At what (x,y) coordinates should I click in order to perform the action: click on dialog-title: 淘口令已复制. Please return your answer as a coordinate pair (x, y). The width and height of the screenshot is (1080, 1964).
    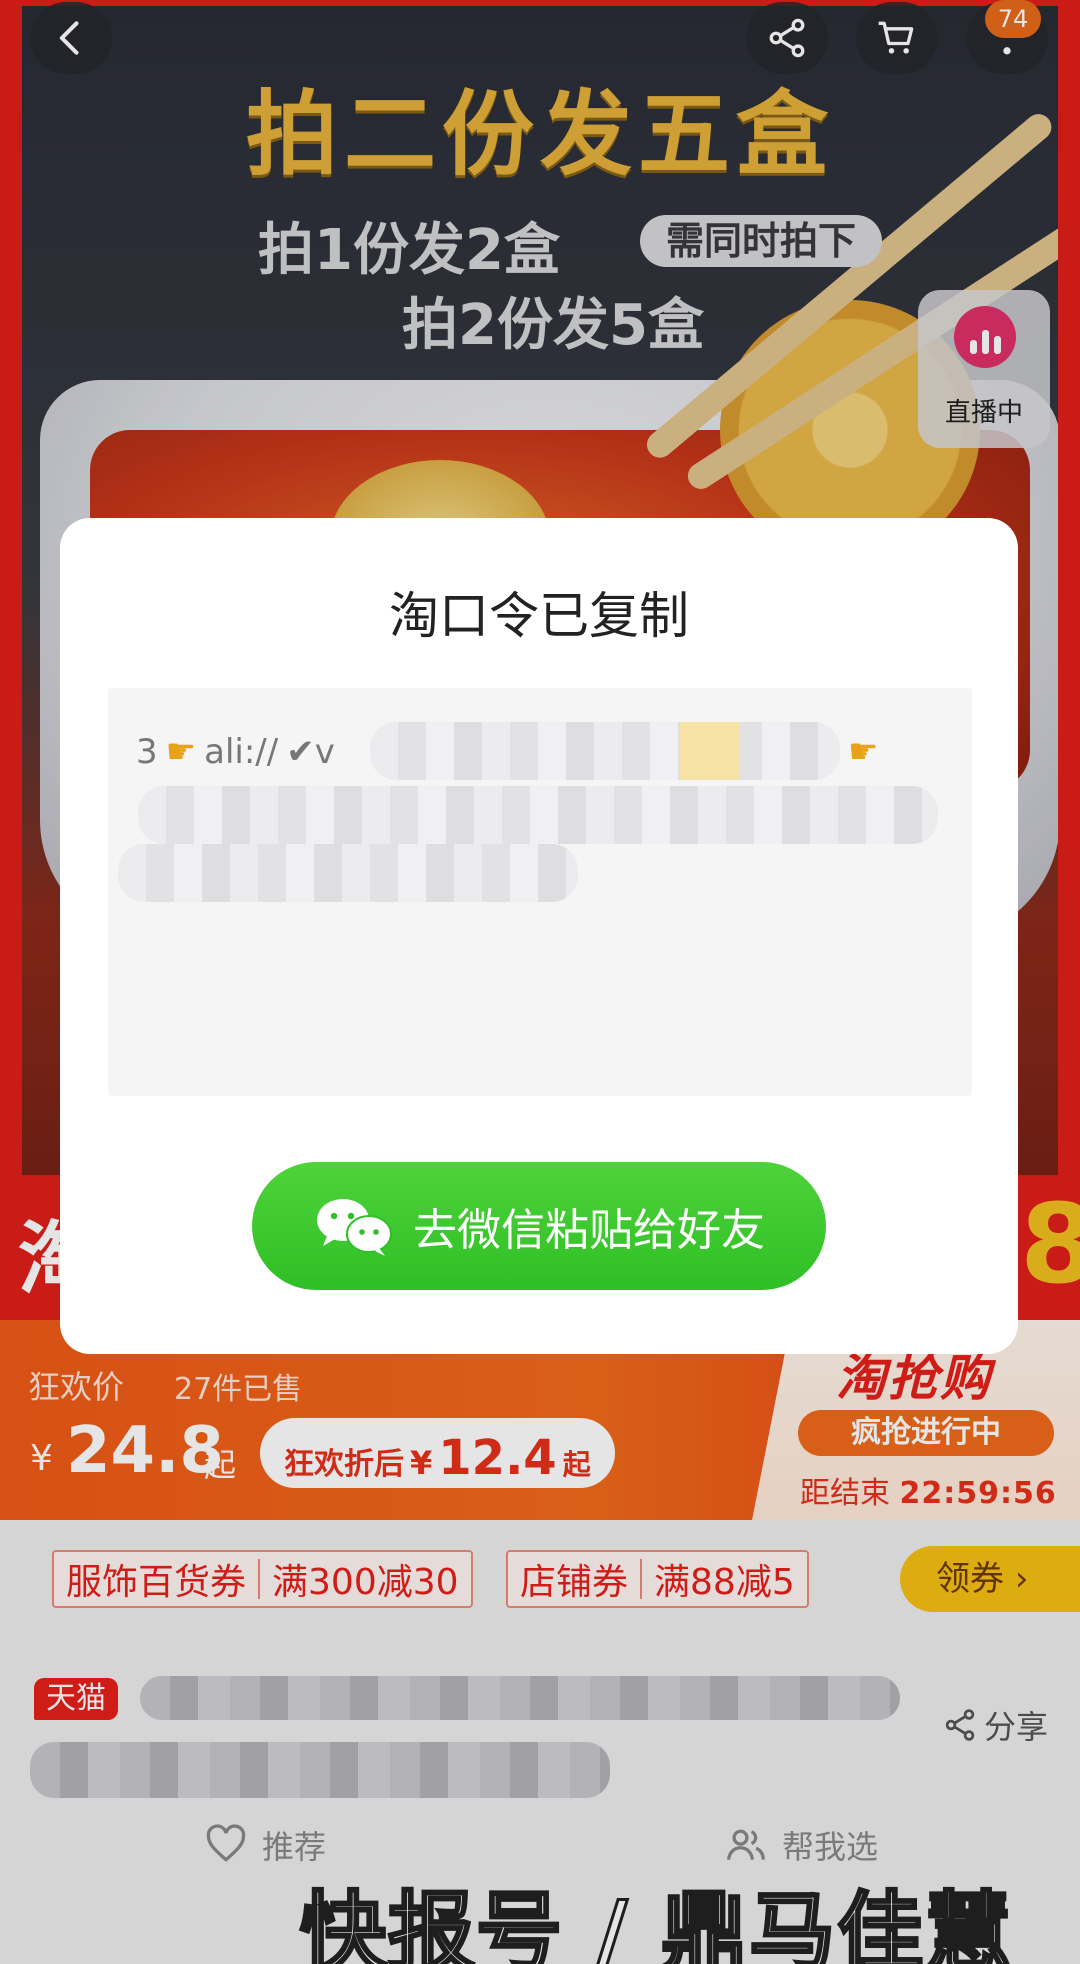
    Looking at the image, I should click on (539, 616).